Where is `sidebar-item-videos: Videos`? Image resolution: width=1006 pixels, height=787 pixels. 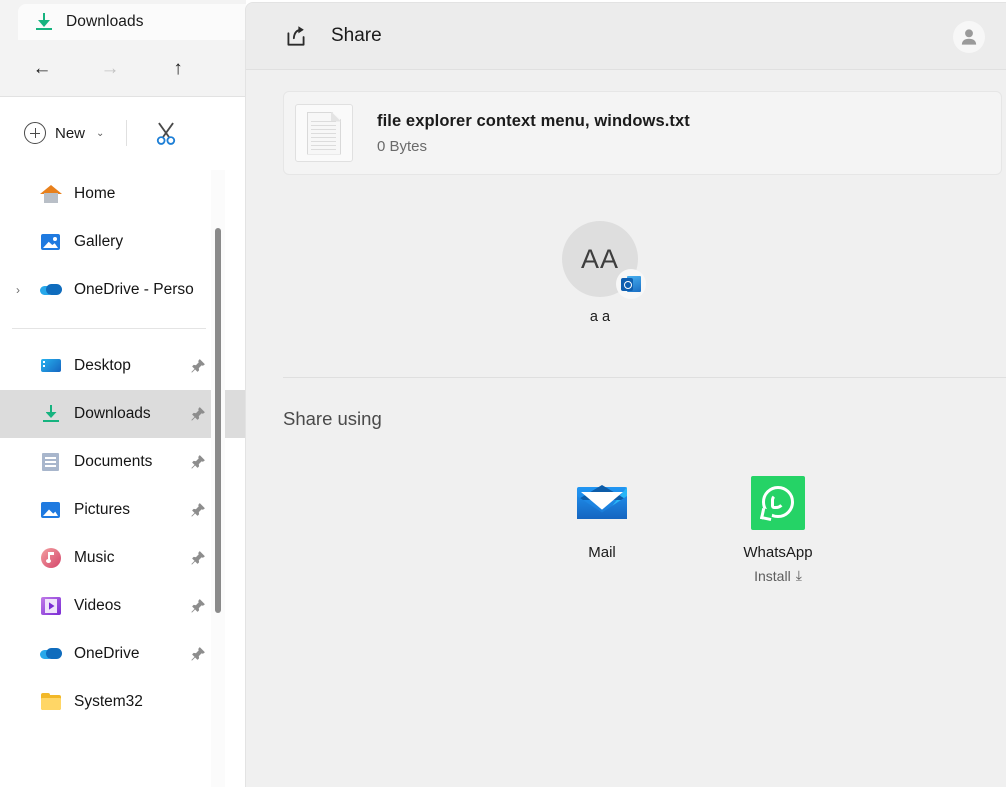 sidebar-item-videos: Videos is located at coordinates (123, 606).